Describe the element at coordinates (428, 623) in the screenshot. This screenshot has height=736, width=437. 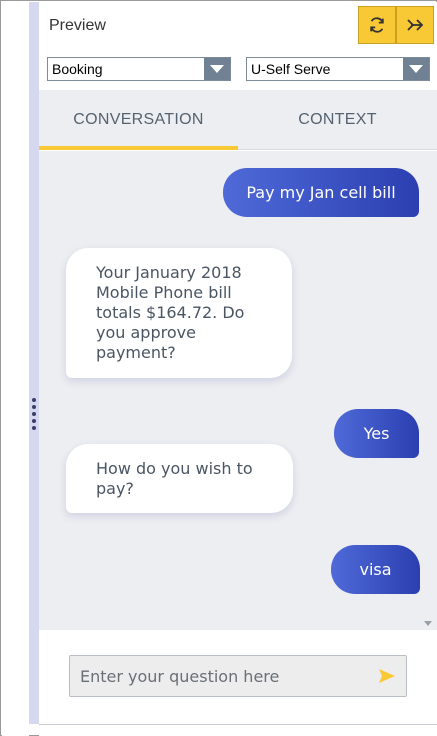
I see `scroll-down-icon` at that location.